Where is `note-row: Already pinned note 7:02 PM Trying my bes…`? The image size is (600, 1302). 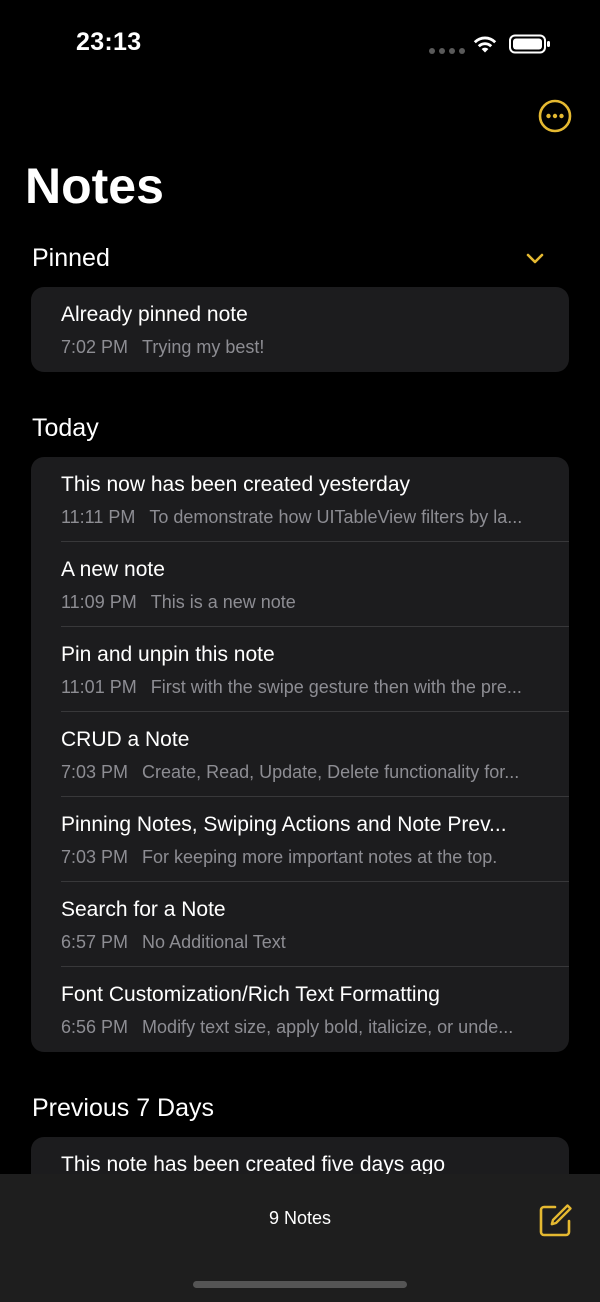 note-row: Already pinned note 7:02 PM Trying my bes… is located at coordinates (300, 329).